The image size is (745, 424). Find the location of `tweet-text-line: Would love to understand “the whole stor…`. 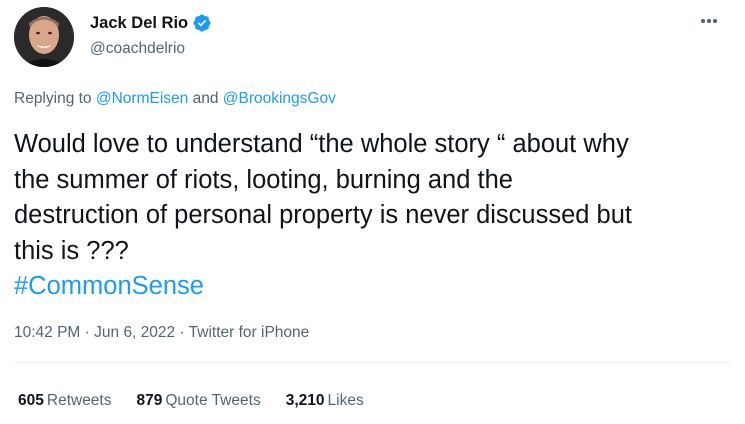

tweet-text-line: Would love to understand “the whole stor… is located at coordinates (321, 144).